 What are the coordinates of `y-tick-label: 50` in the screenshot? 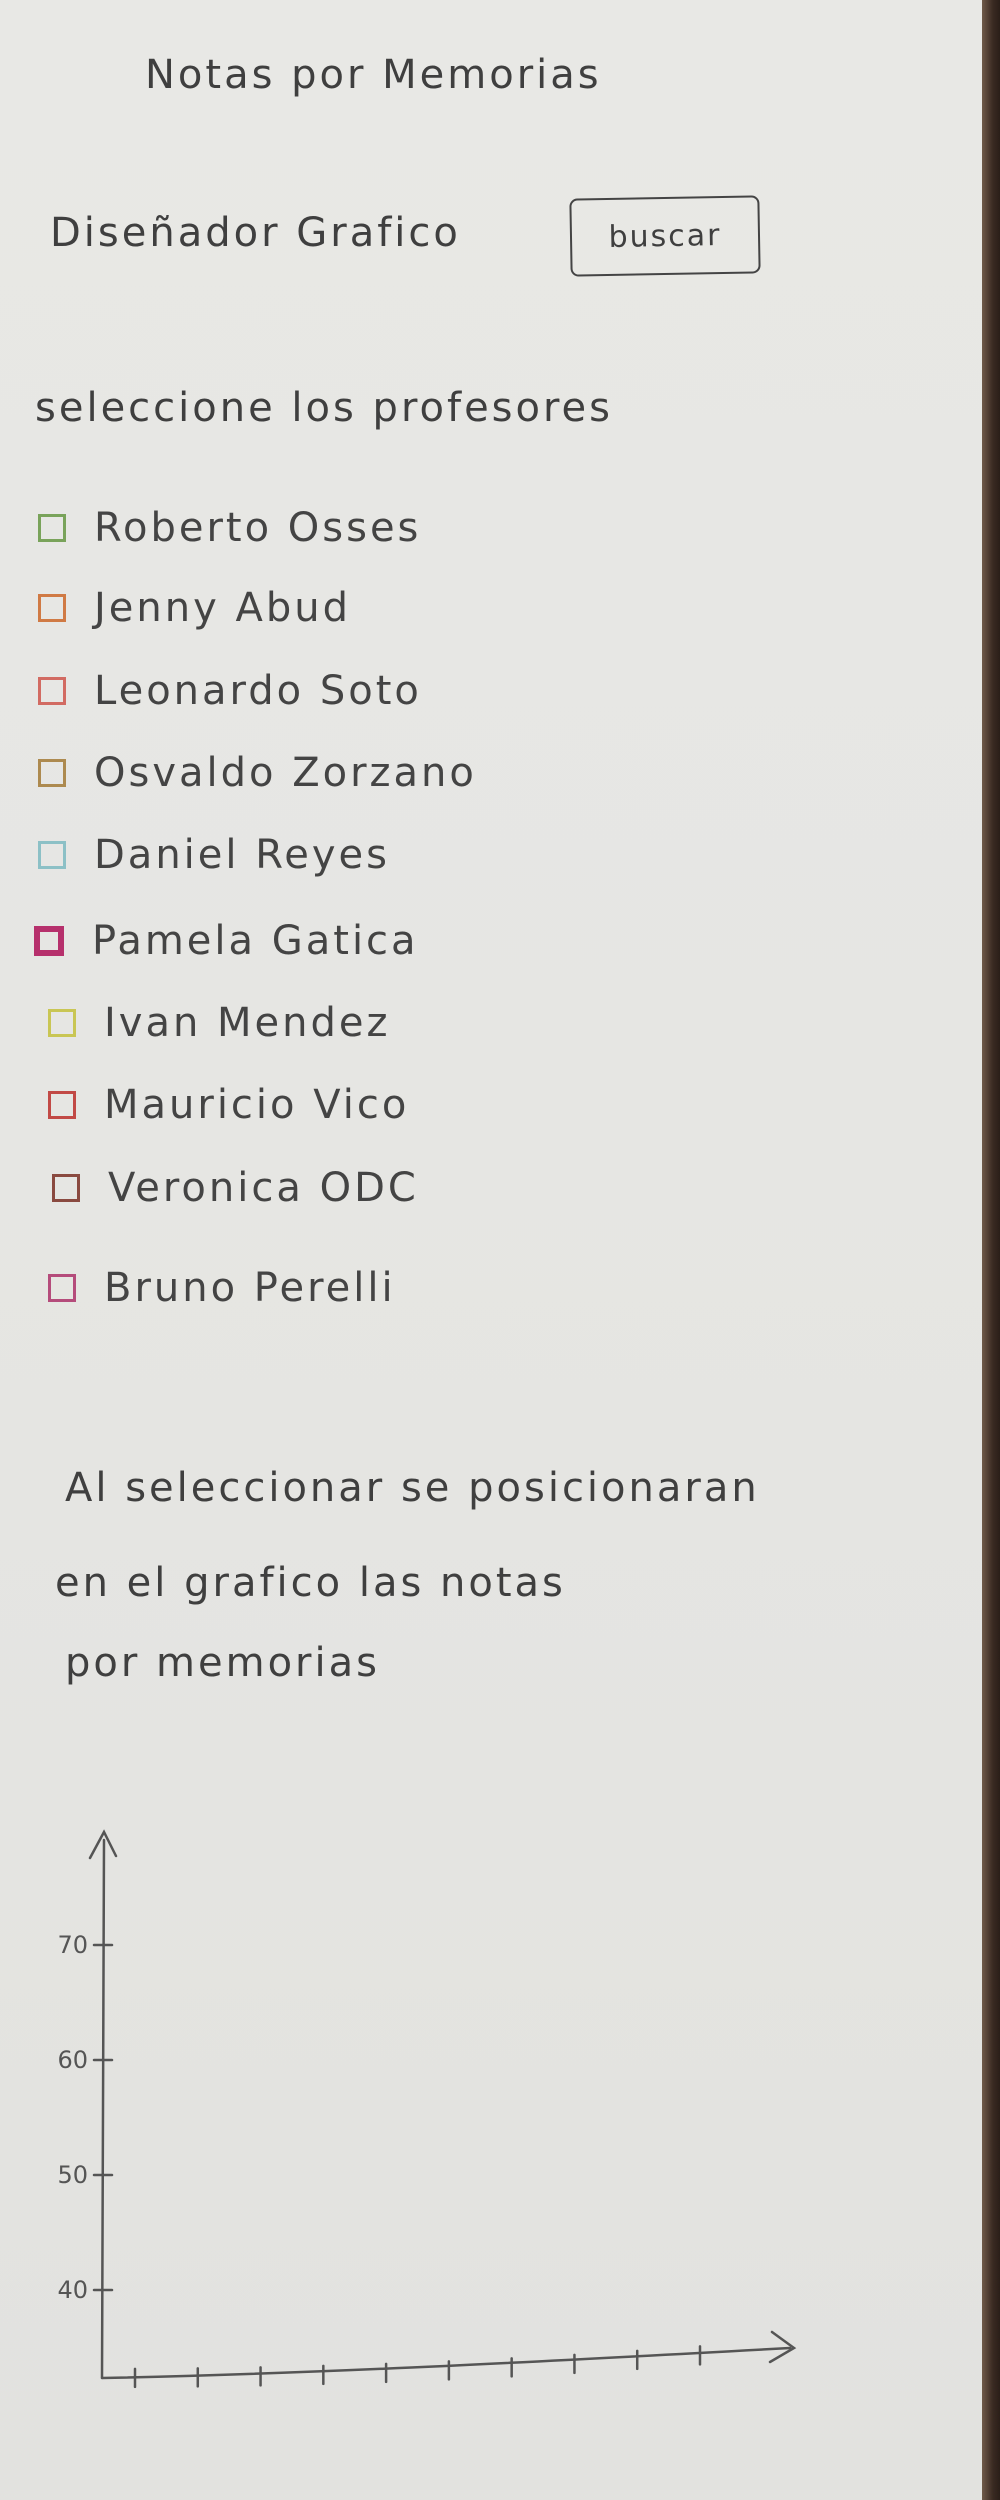 It's located at (72, 2175).